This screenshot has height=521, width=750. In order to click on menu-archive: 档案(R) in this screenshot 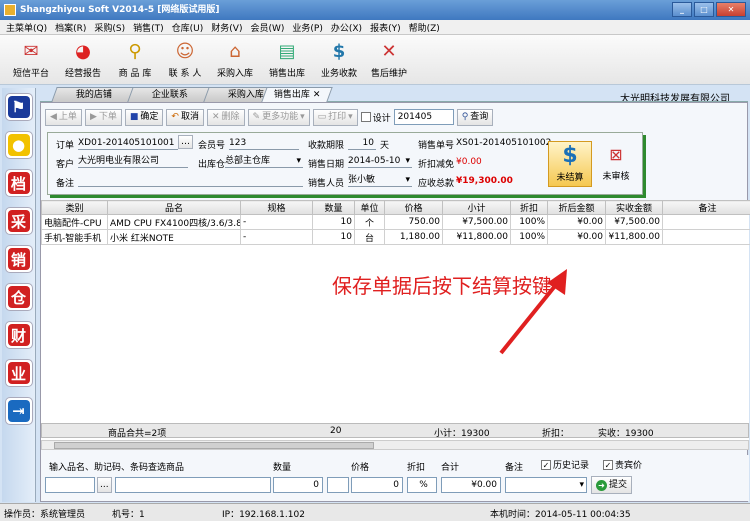, I will do `click(70, 27)`.